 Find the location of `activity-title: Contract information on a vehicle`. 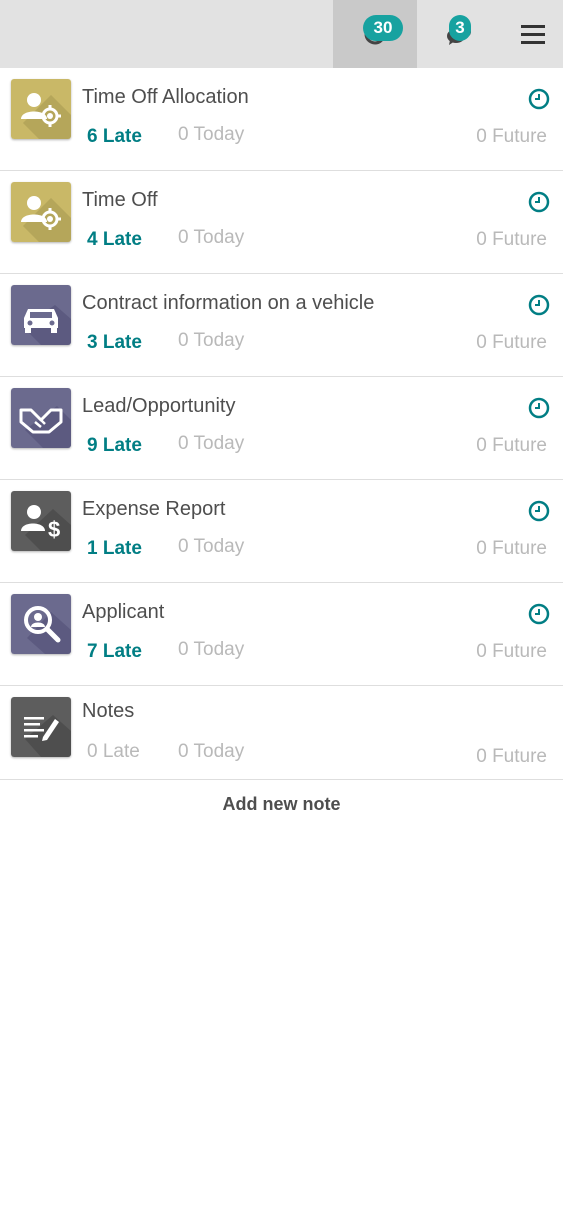

activity-title: Contract information on a vehicle is located at coordinates (228, 303).